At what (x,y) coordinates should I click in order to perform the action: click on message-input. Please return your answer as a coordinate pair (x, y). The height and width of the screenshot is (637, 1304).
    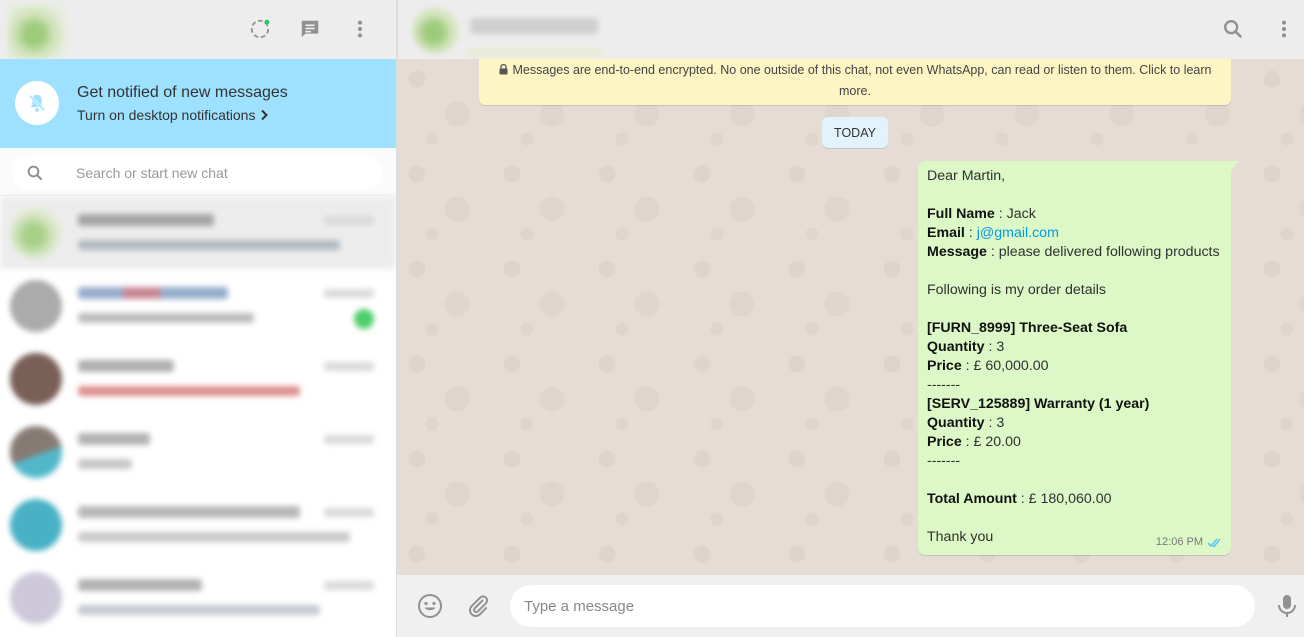
    Looking at the image, I should click on (882, 606).